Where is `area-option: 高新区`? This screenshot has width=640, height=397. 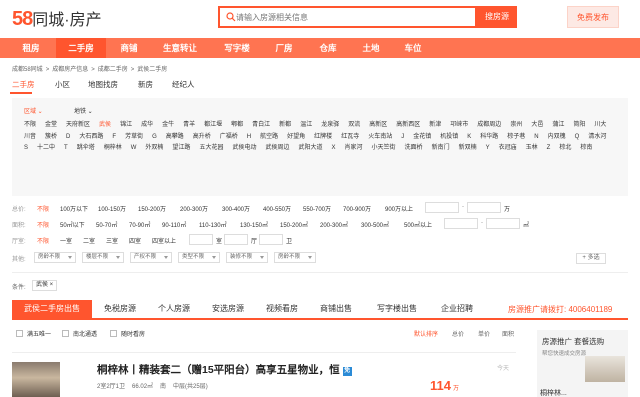 area-option: 高新区 is located at coordinates (378, 126).